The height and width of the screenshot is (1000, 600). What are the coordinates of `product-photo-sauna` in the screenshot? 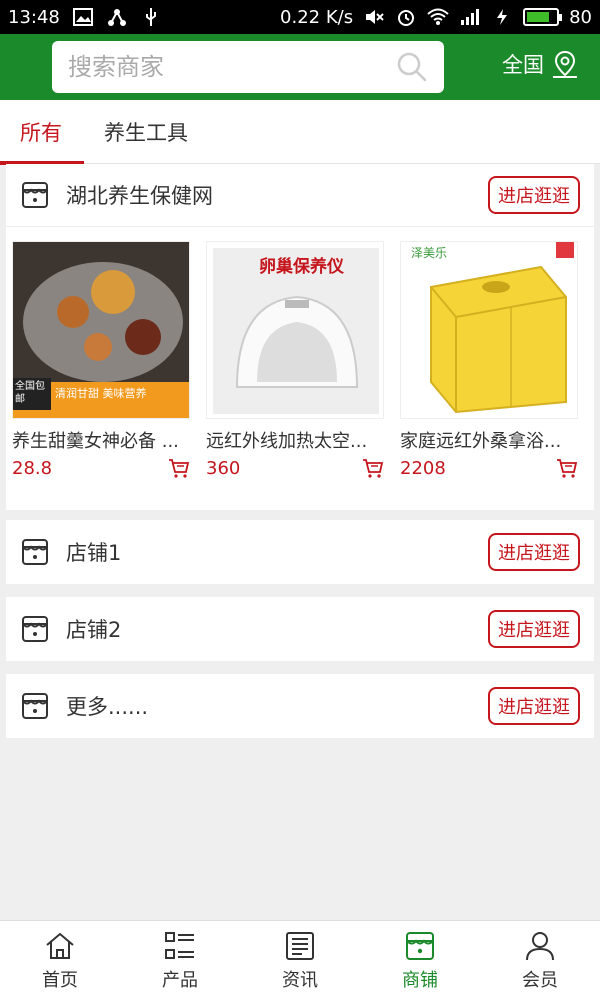 It's located at (489, 330).